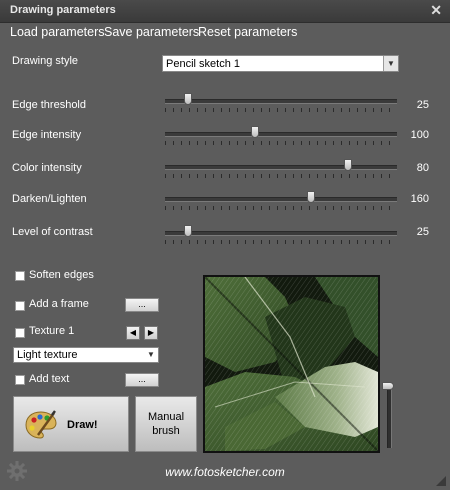 The image size is (450, 490). What do you see at coordinates (166, 424) in the screenshot?
I see `manual-brush-button: Manual brush` at bounding box center [166, 424].